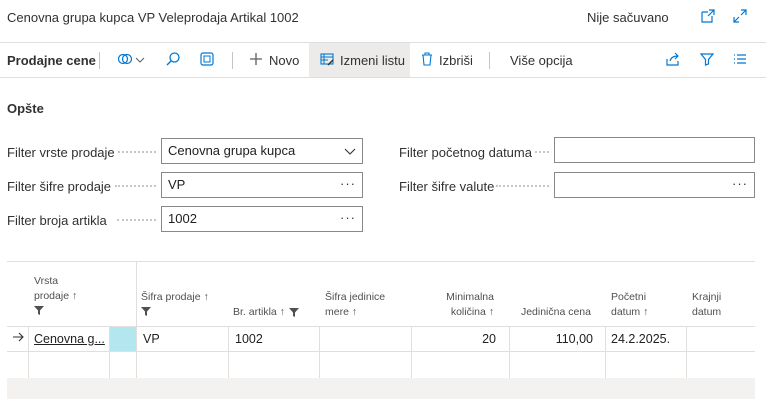 The height and width of the screenshot is (399, 766). I want to click on sales-type-filter-select: Cenovna grupa kupca, so click(262, 151).